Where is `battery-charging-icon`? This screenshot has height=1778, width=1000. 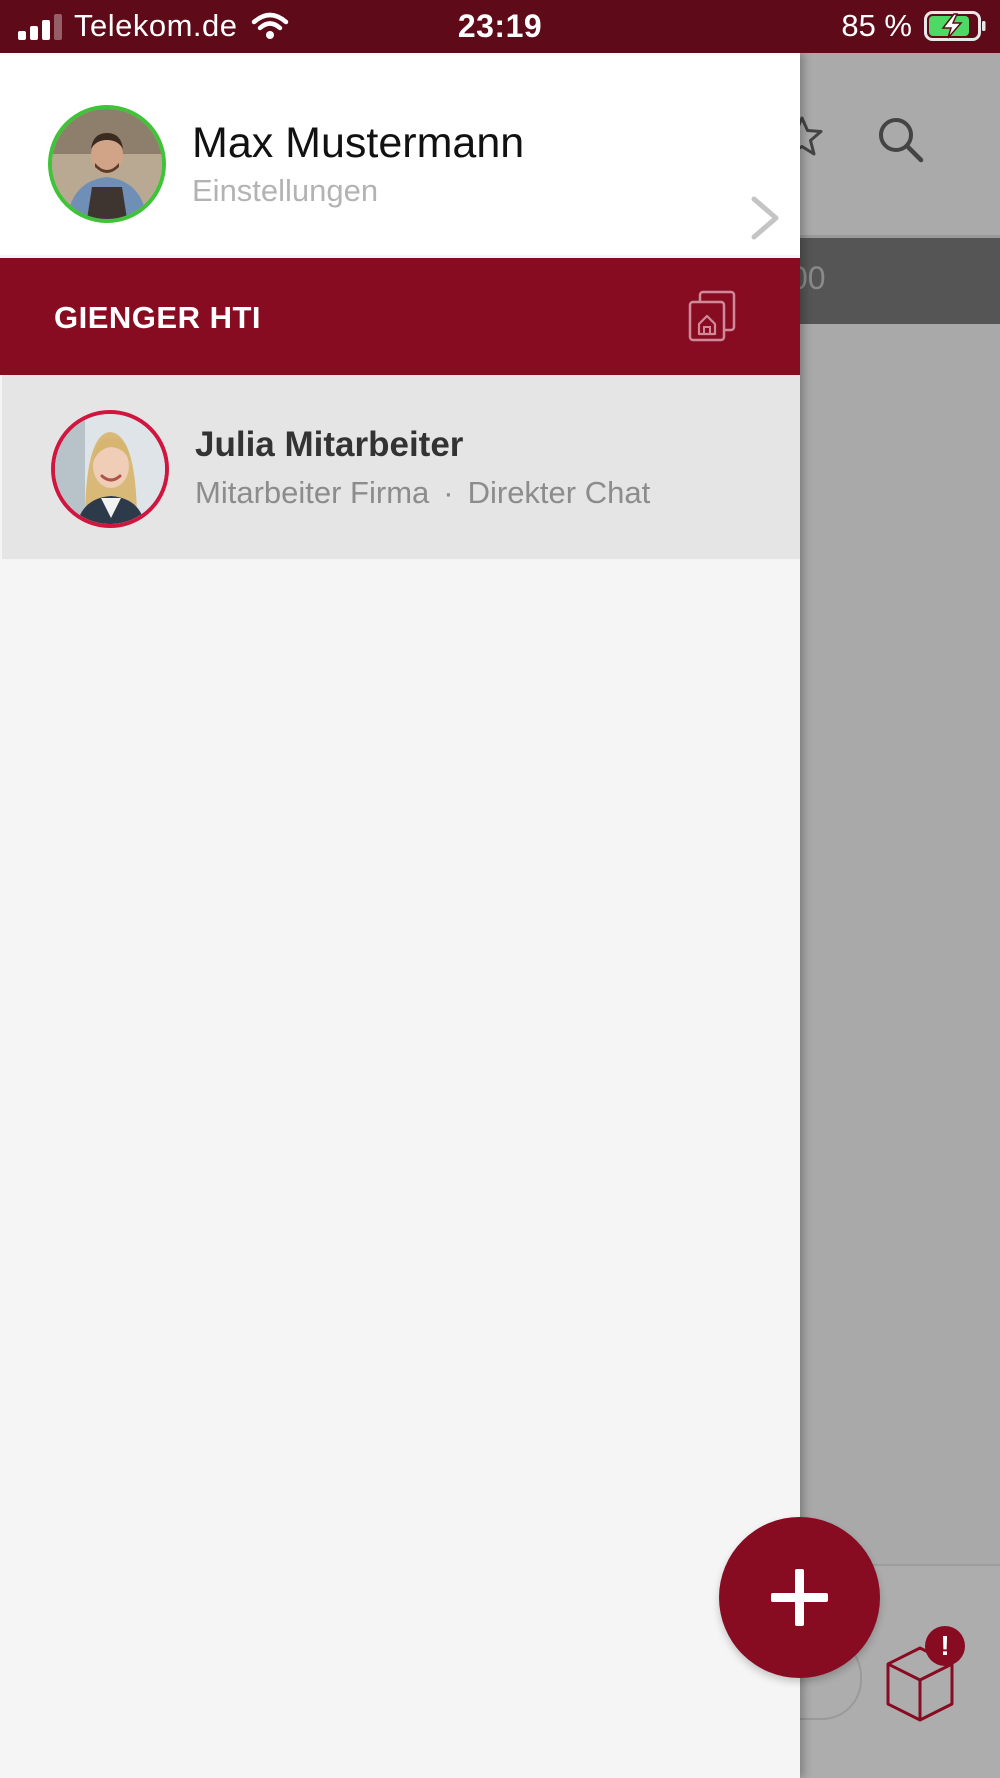 battery-charging-icon is located at coordinates (955, 26).